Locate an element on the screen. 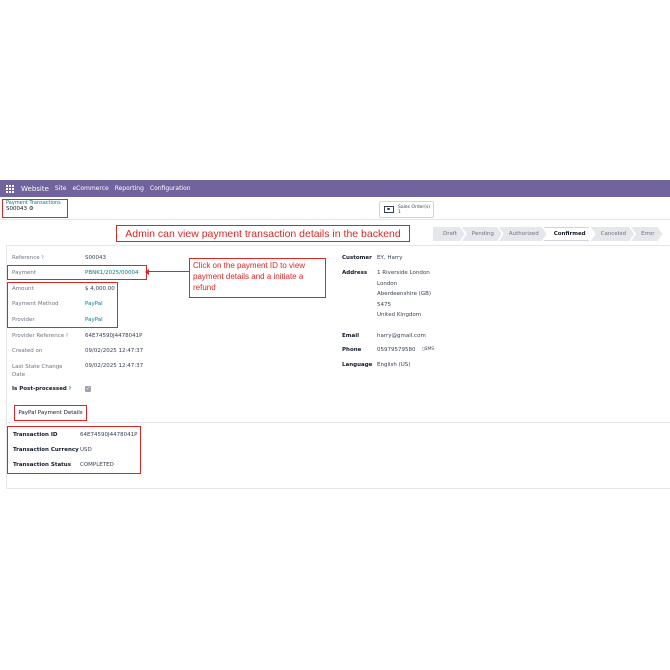  email-link: harry@gmail.com is located at coordinates (401, 336).